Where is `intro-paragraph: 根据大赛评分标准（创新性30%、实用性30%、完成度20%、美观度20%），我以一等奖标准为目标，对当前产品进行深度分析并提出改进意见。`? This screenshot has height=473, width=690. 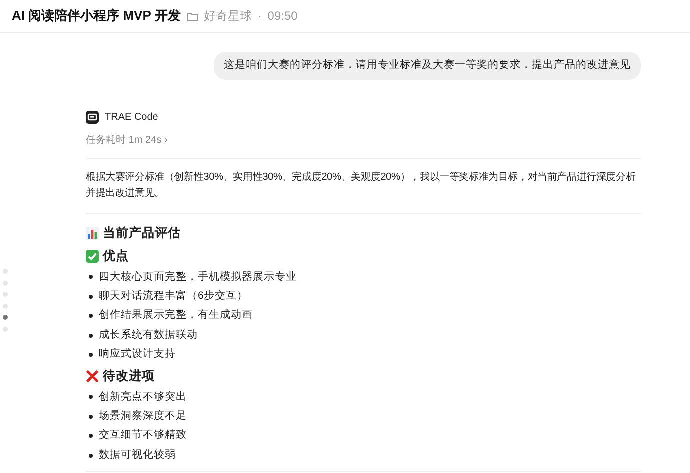
intro-paragraph: 根据大赛评分标准（创新性30%、实用性30%、完成度20%、美观度20%），我以一等奖标准为目标，对当前产品进行深度分析并提出改进意见。 is located at coordinates (363, 186).